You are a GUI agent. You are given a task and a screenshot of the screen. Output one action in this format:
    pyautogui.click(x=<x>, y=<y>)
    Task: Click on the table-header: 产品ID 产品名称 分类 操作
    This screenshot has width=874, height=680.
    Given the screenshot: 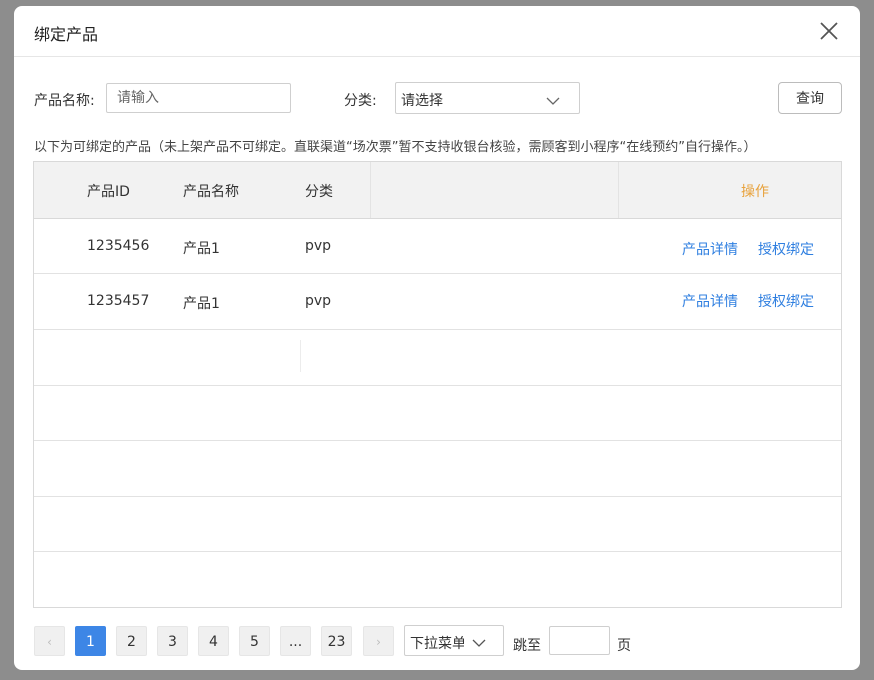 What is the action you would take?
    pyautogui.click(x=437, y=190)
    